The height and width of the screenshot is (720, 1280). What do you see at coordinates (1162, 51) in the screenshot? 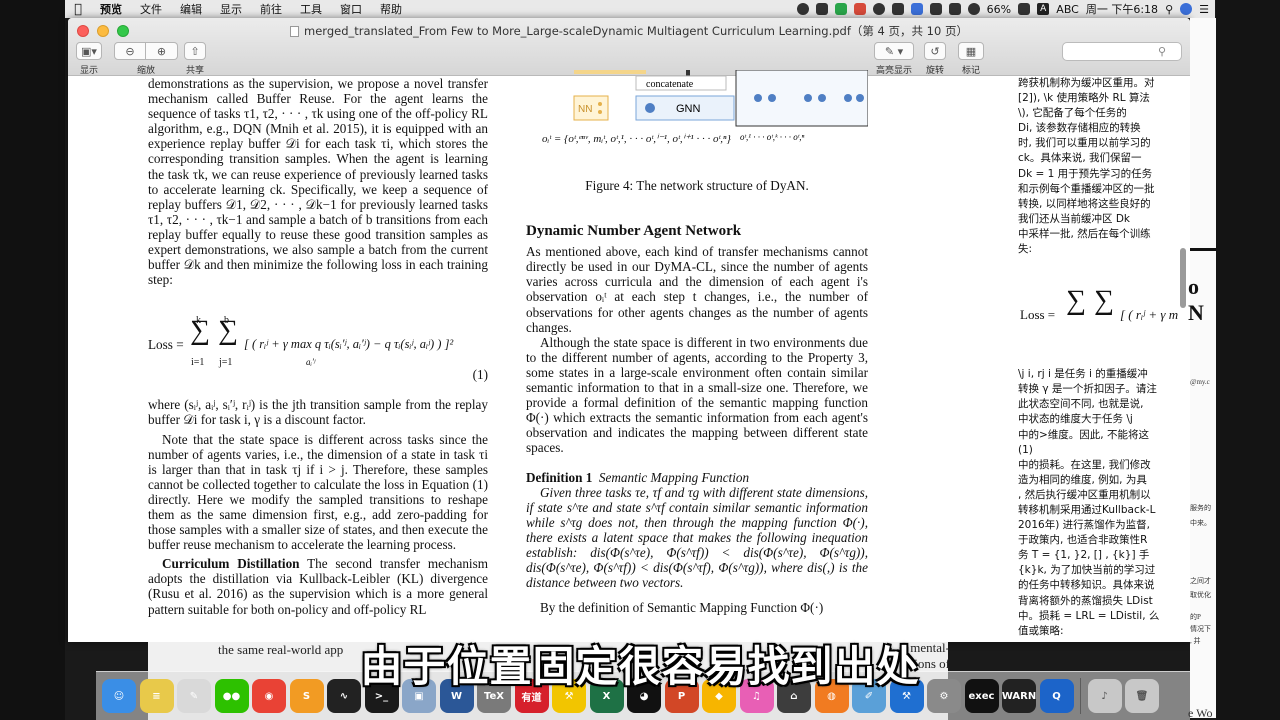
I see `search-icon: ⚲` at bounding box center [1162, 51].